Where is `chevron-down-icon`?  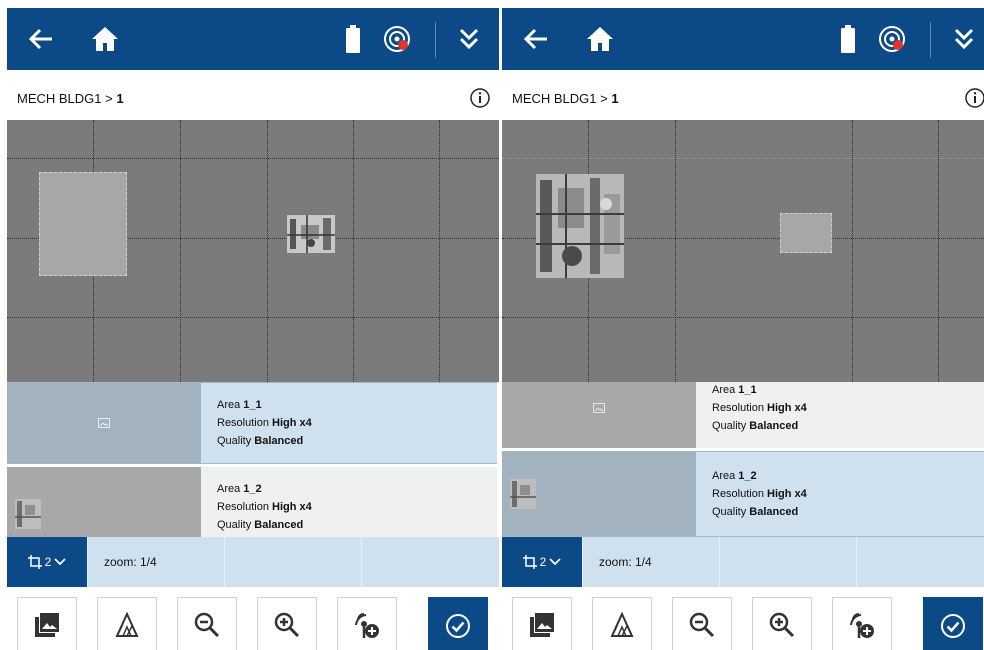
chevron-down-icon is located at coordinates (60, 562).